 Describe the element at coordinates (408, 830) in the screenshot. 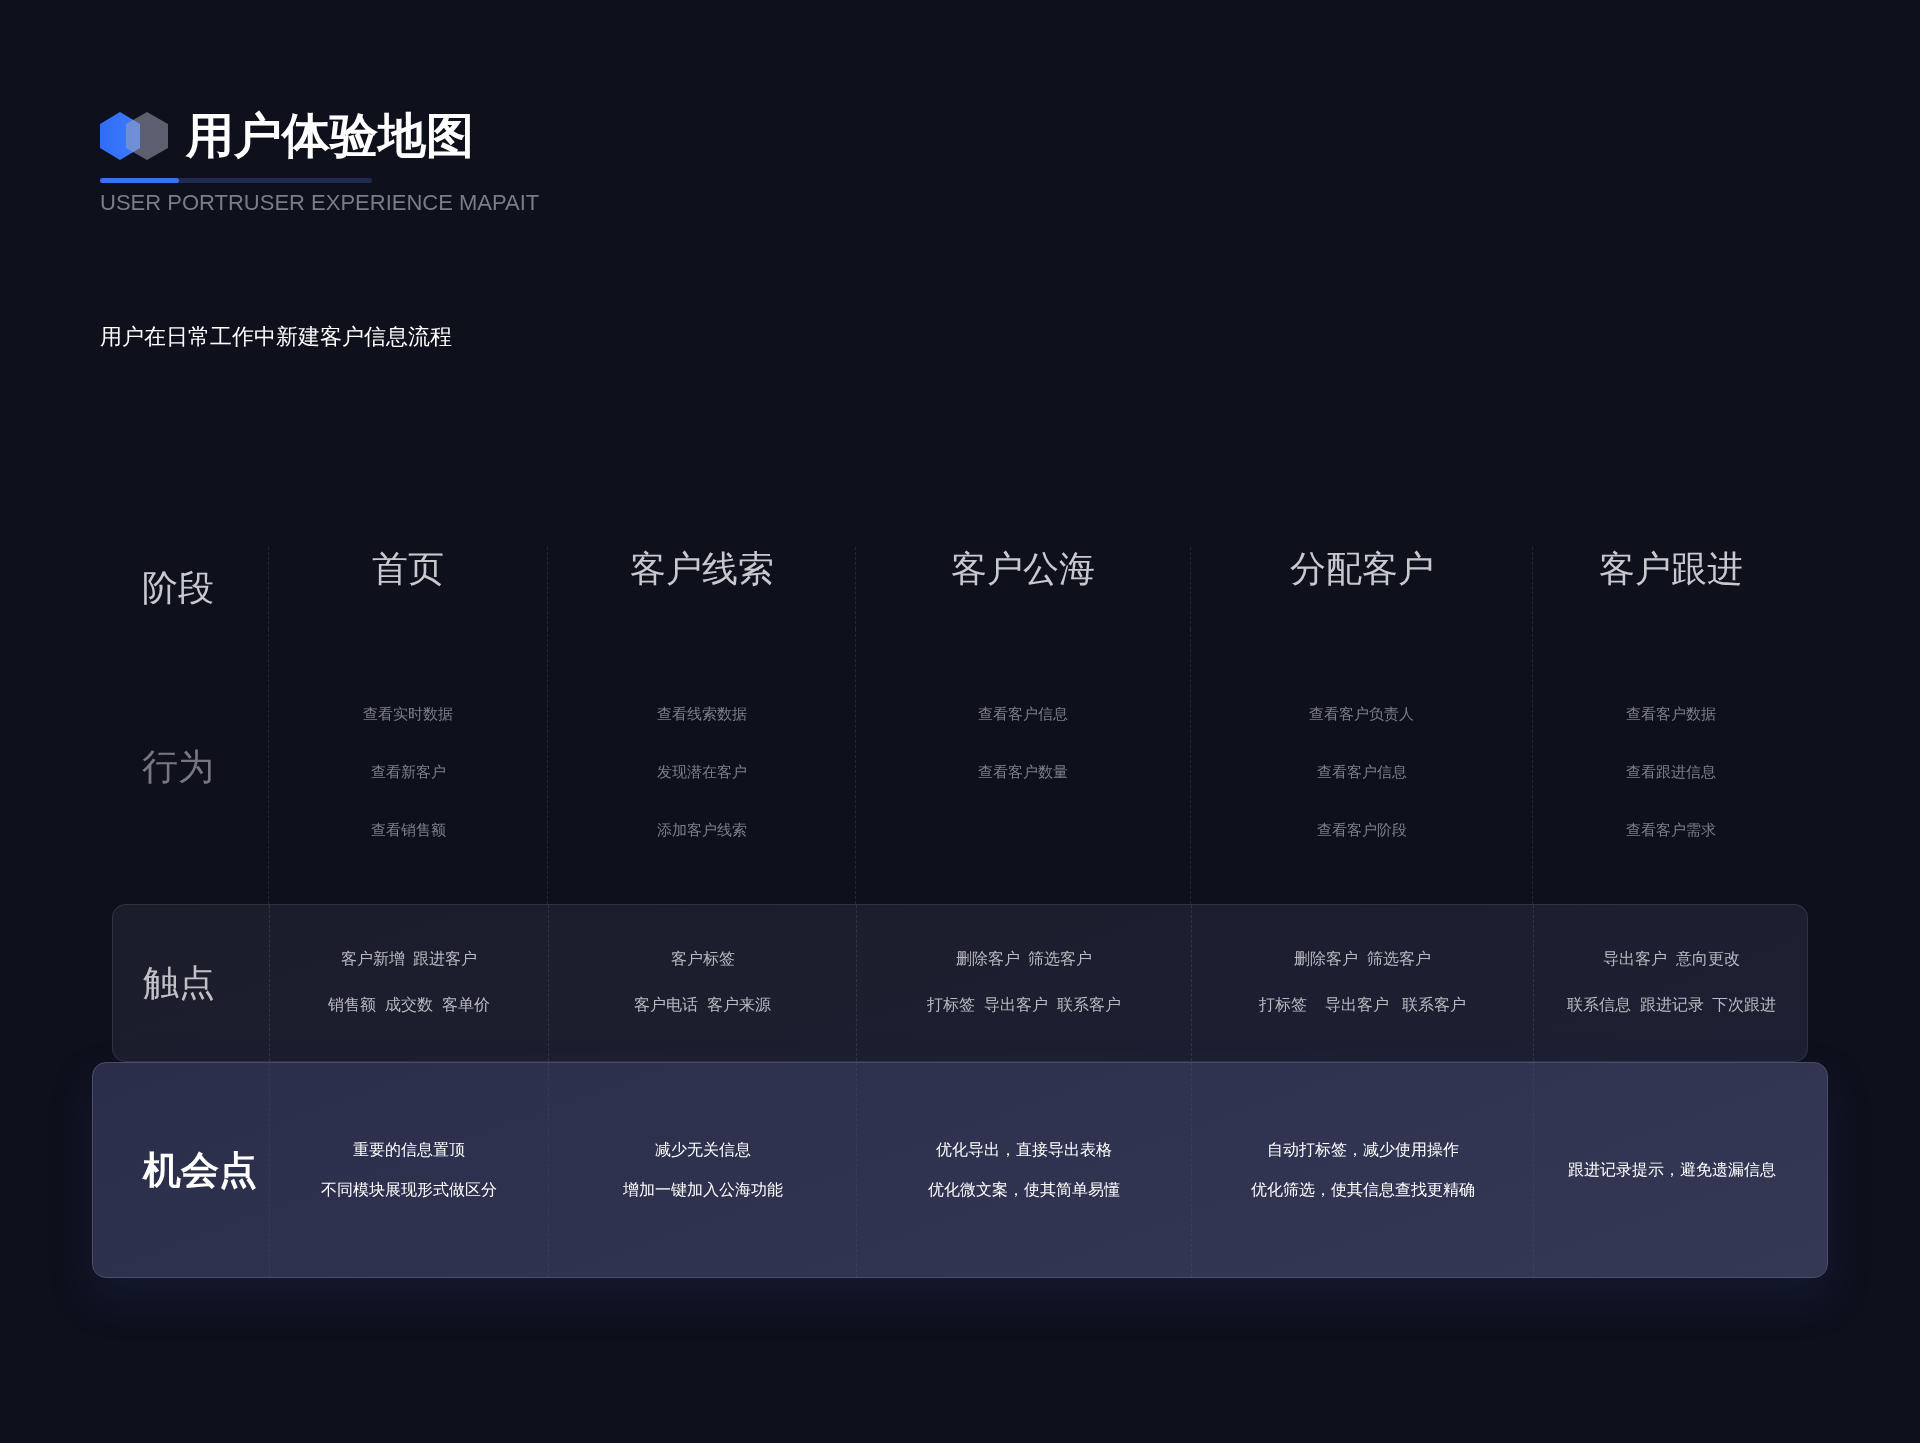

I see `behavior-item: 查看销售额` at that location.